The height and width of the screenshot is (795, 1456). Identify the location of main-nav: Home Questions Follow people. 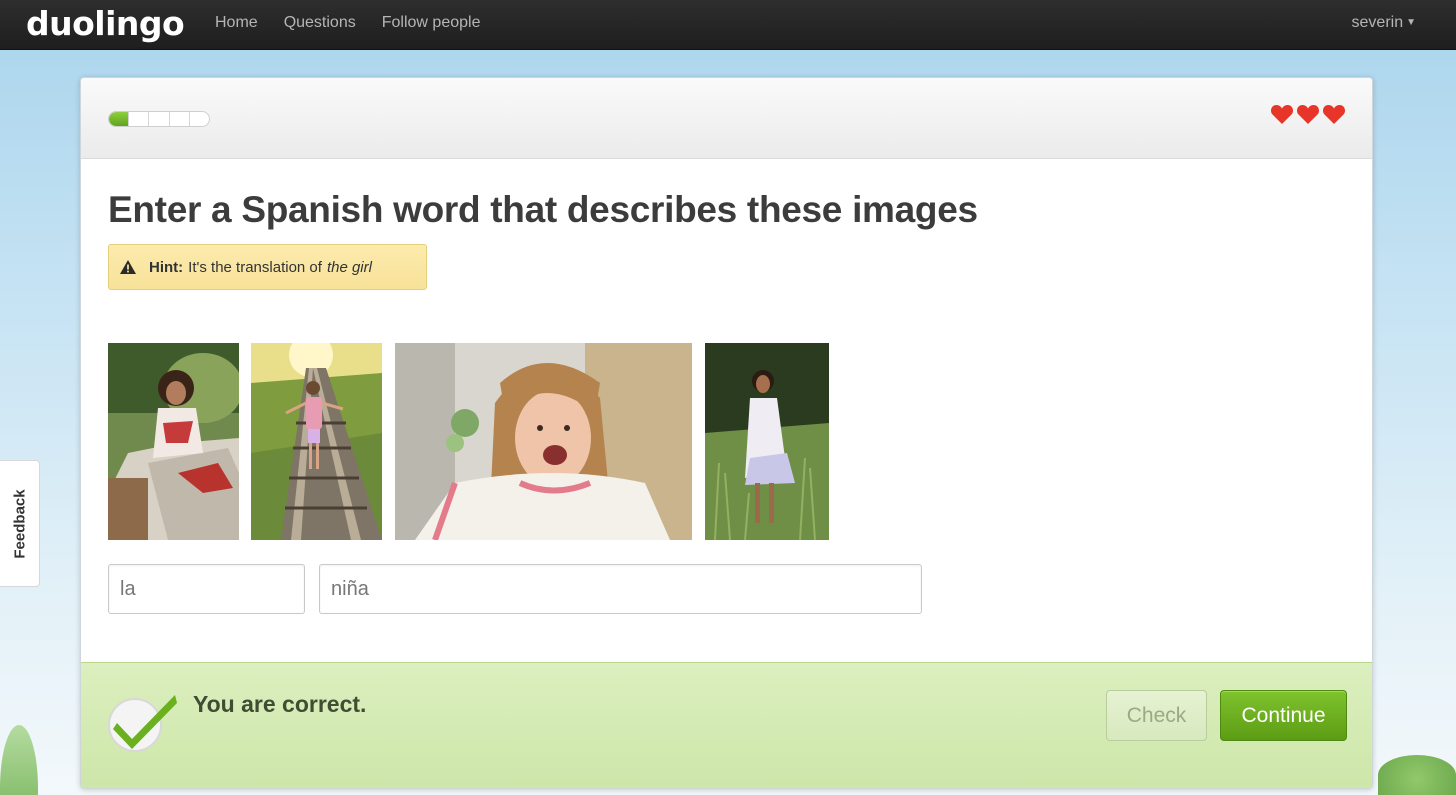
(347, 23).